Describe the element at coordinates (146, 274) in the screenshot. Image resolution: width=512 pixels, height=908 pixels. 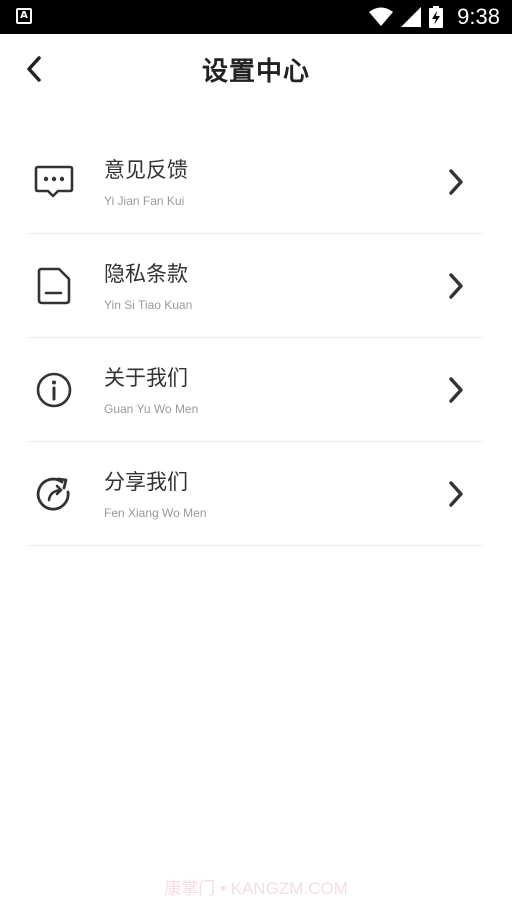
I see `menu-item-title: 隐私条款` at that location.